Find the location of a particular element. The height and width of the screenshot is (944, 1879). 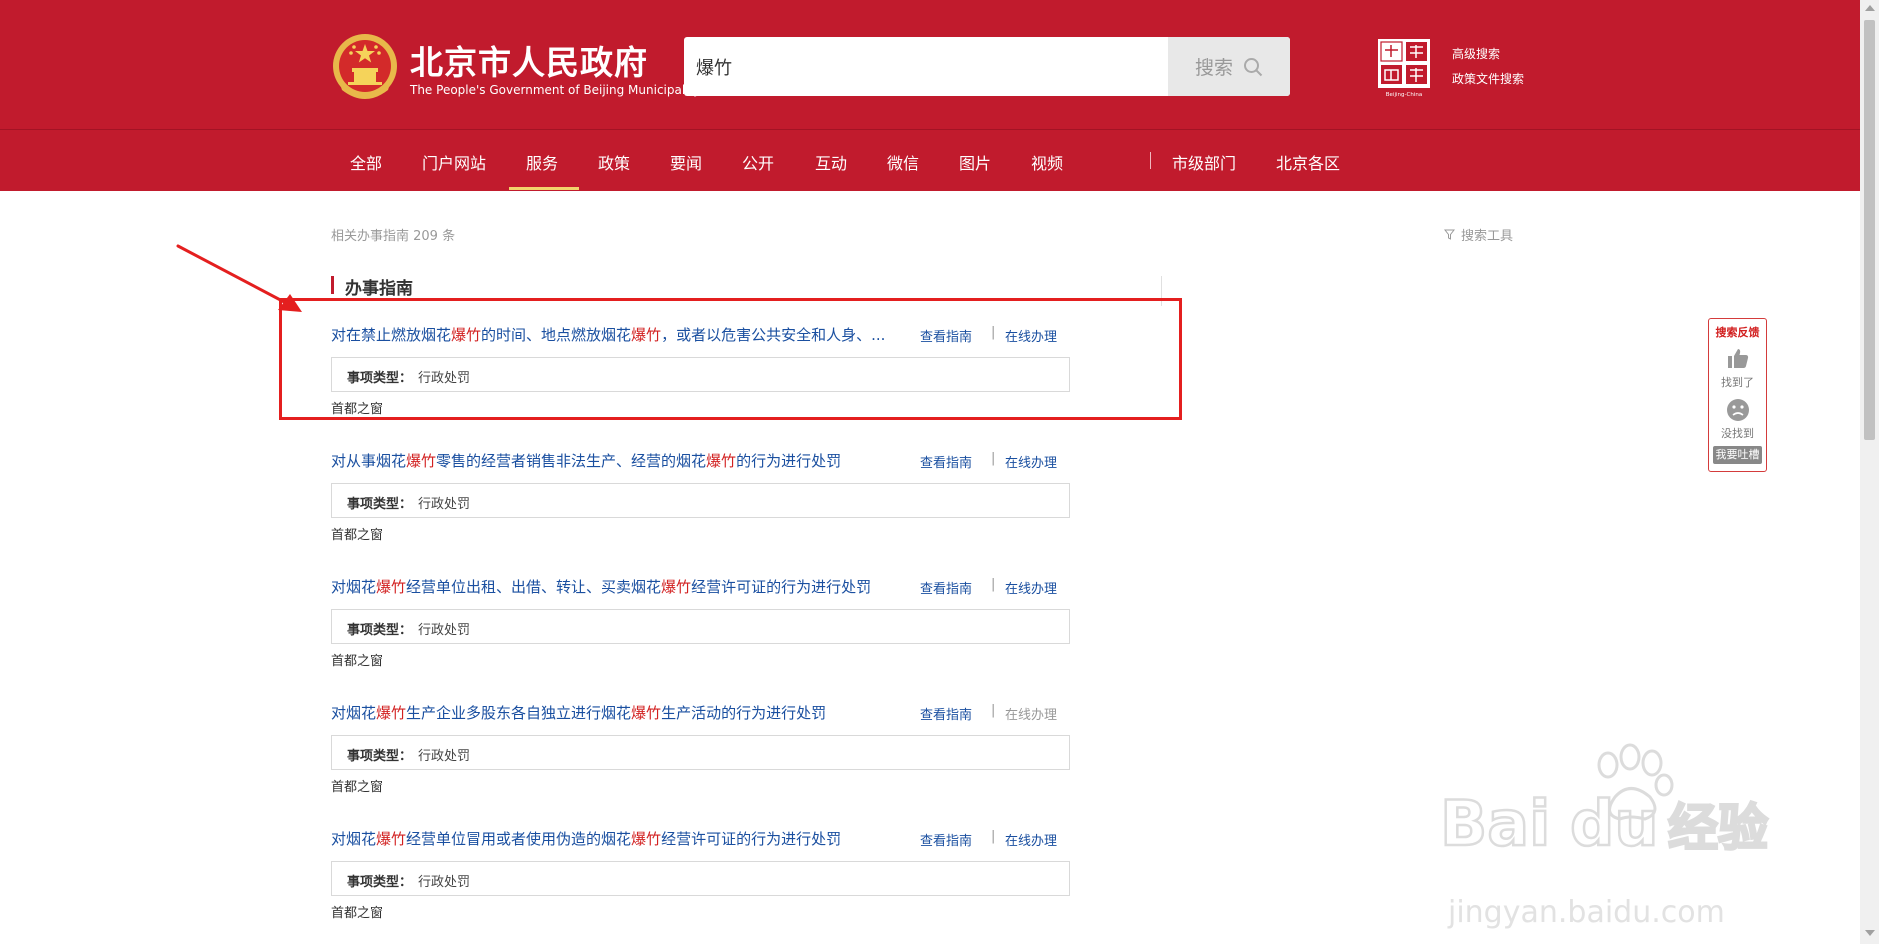

view-guide-link-3: 查看指南 is located at coordinates (946, 587).